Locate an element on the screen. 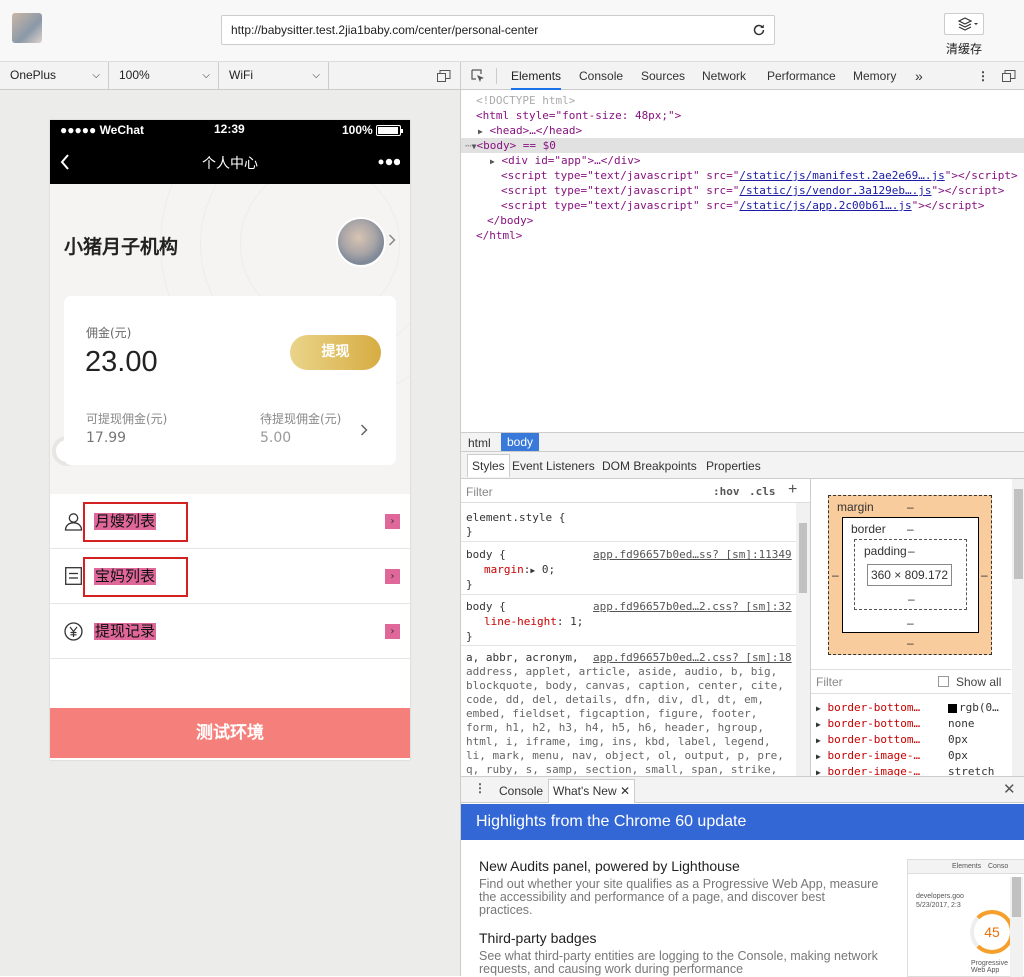 This screenshot has height=977, width=1024. clear-cache-button is located at coordinates (964, 24).